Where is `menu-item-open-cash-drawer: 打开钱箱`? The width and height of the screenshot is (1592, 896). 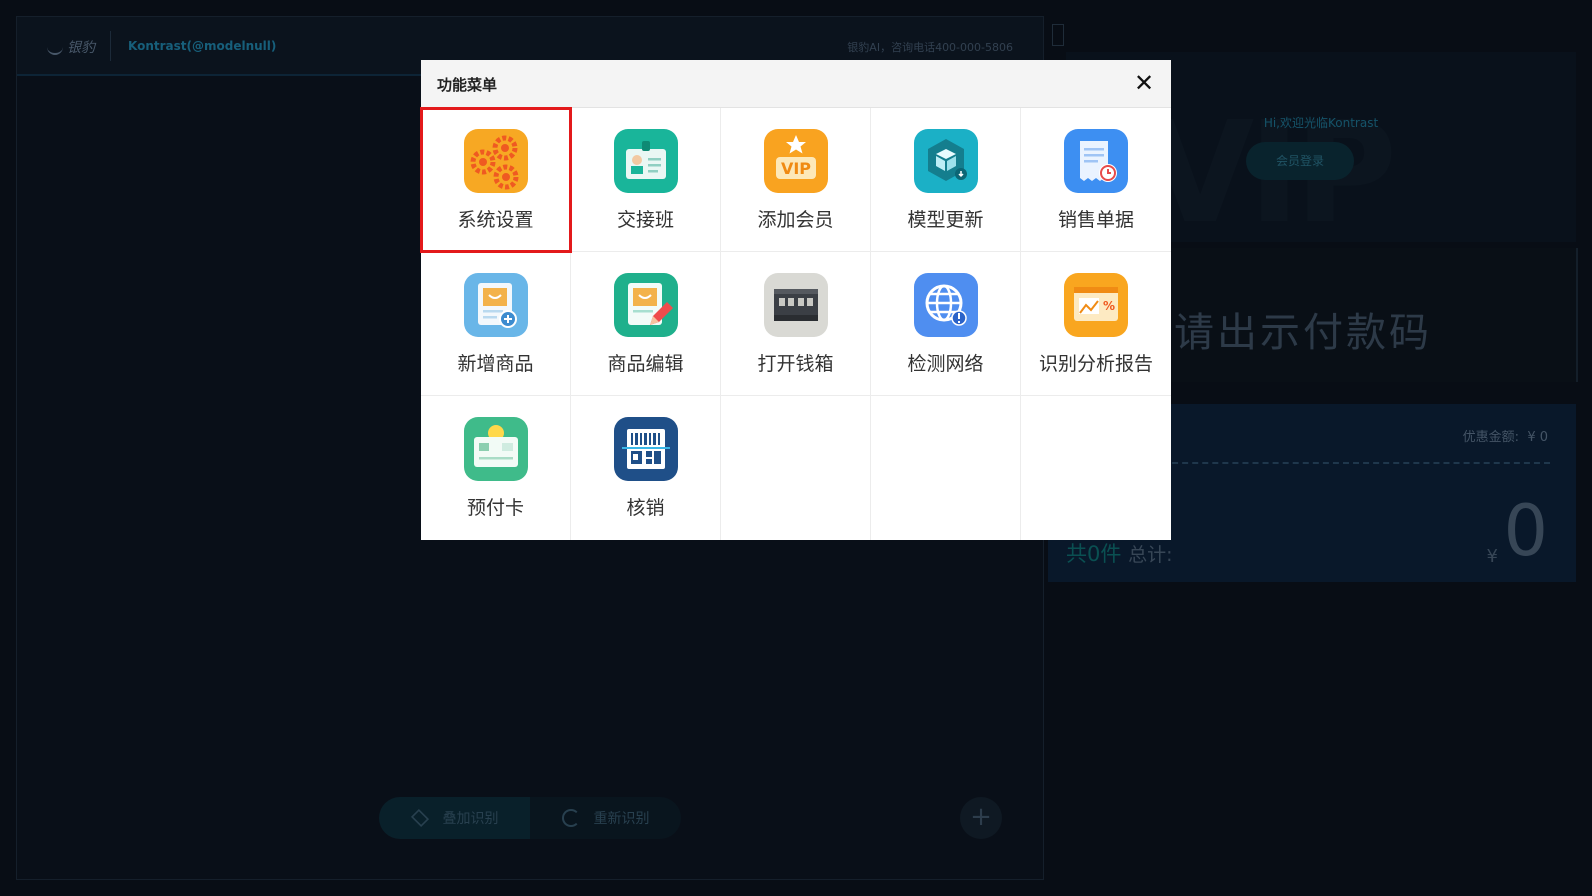 menu-item-open-cash-drawer: 打开钱箱 is located at coordinates (796, 324).